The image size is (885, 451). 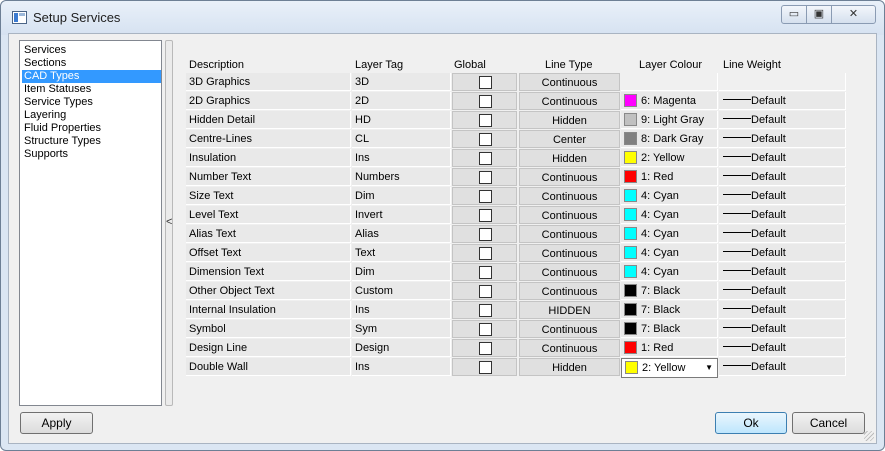 I want to click on layer-tag-cell: Sym, so click(x=401, y=329).